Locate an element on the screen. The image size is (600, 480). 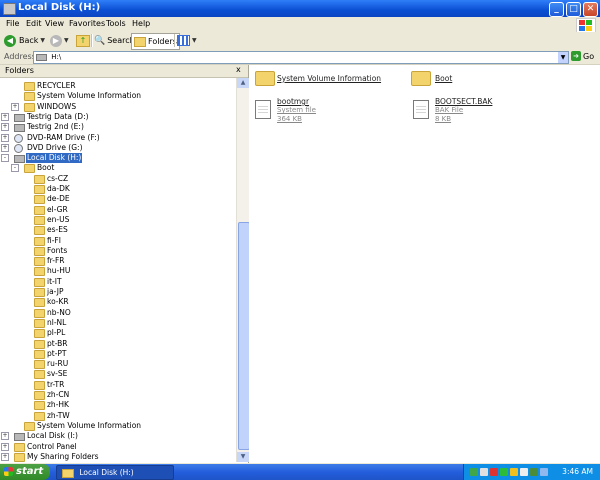
tree-item: it-IT is located at coordinates (118, 282).